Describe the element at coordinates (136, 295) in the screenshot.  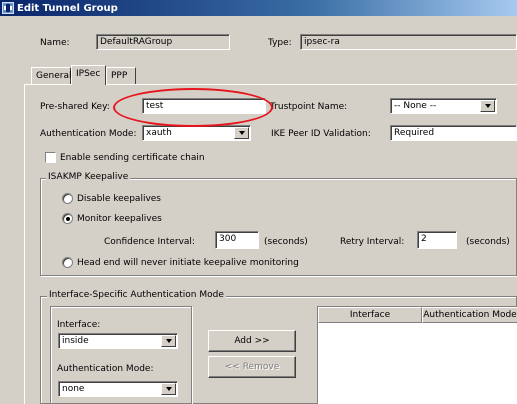
I see `interface-auth-title: Interface-Specific Authentication Mode` at that location.